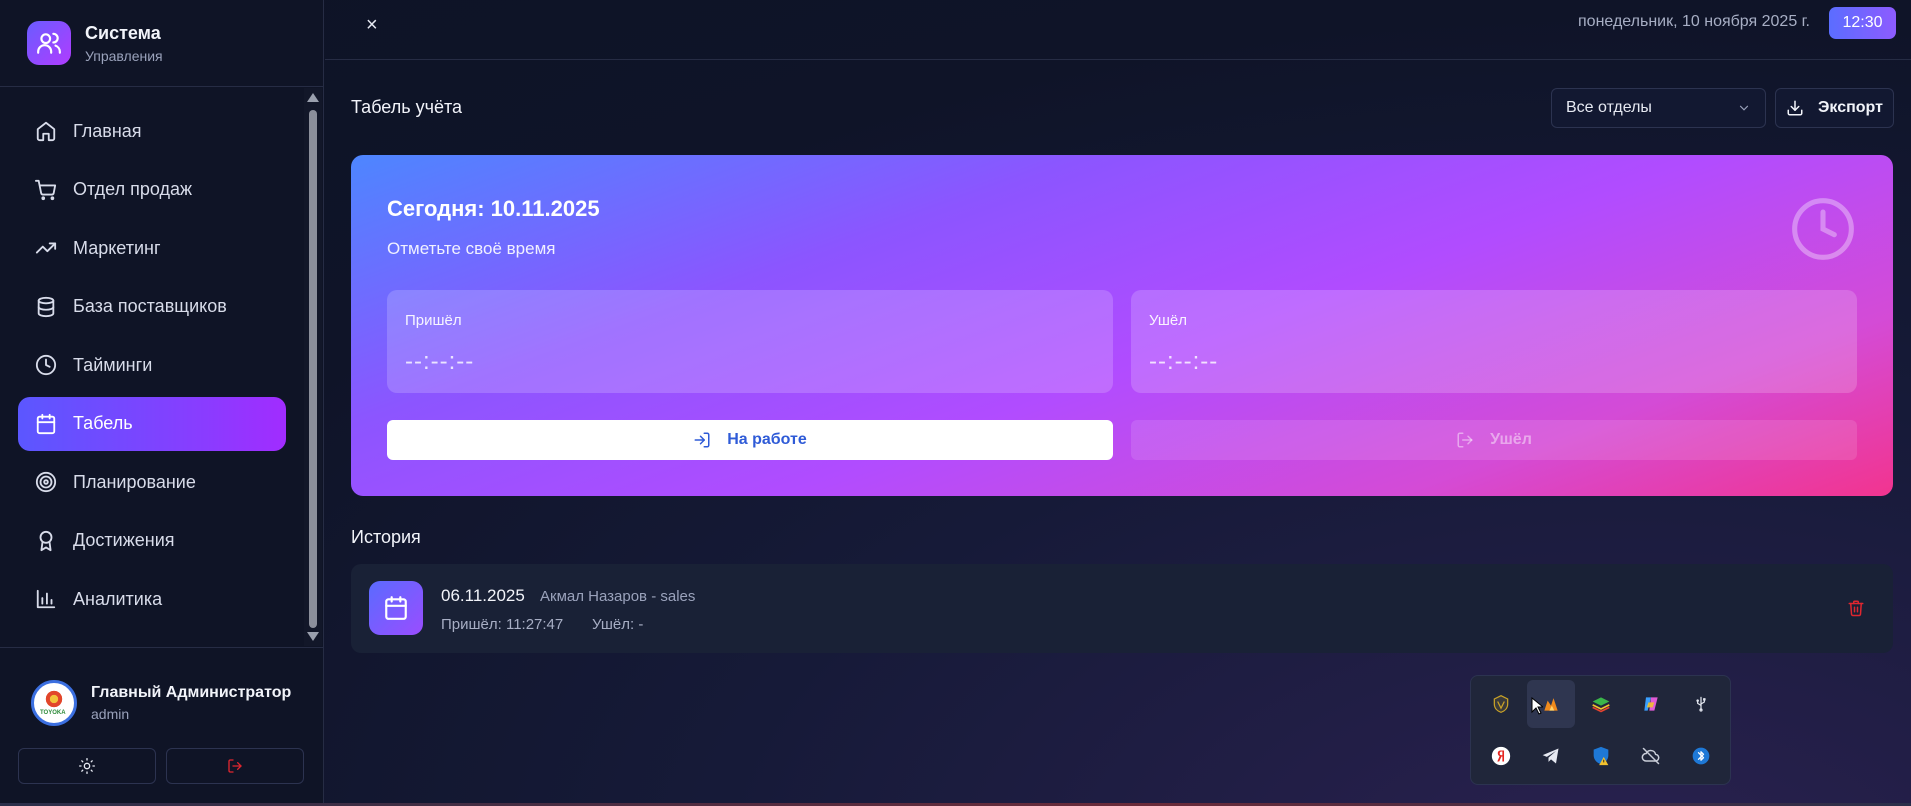 This screenshot has height=806, width=1911. I want to click on user-role: admin, so click(110, 714).